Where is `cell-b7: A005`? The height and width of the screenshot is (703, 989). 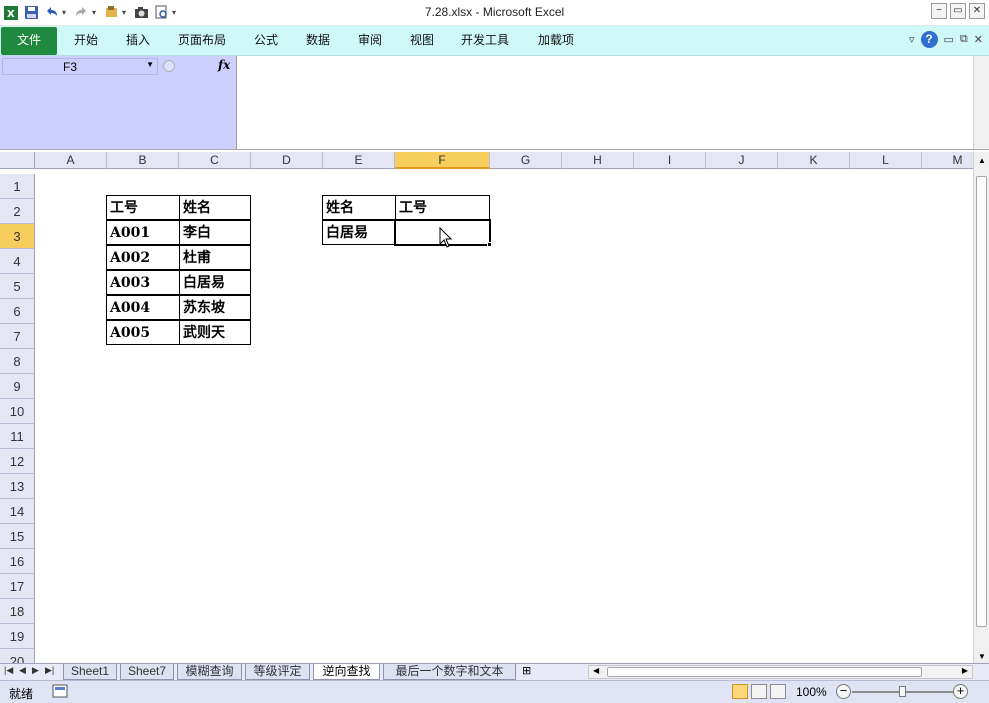 cell-b7: A005 is located at coordinates (143, 332).